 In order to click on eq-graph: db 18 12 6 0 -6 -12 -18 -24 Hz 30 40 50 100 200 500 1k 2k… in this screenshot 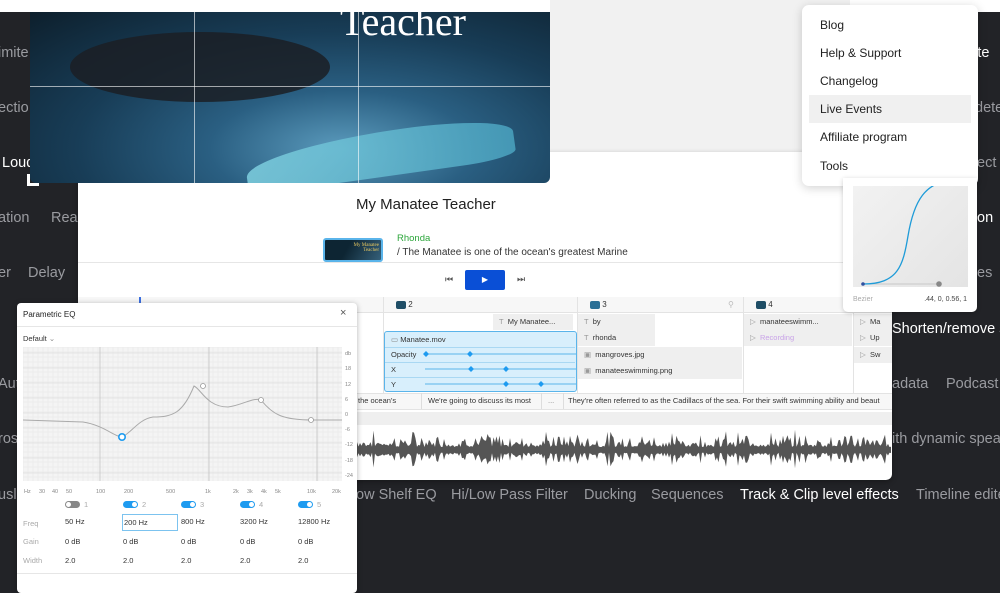, I will do `click(190, 422)`.